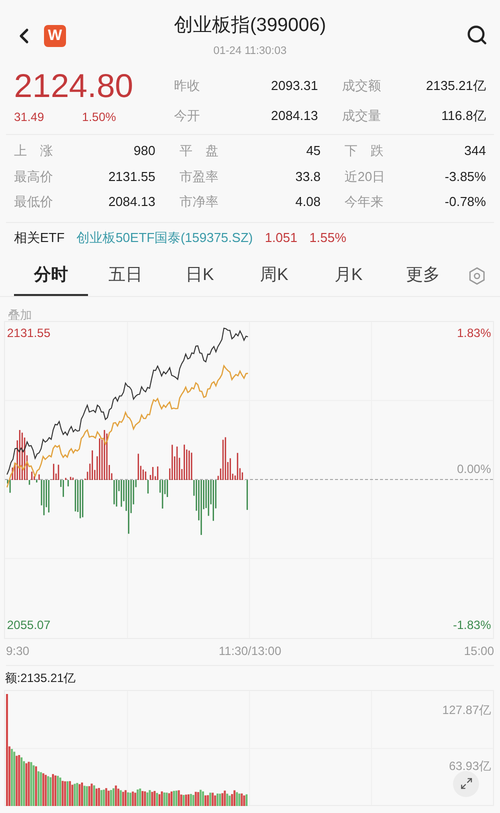  Describe the element at coordinates (327, 237) in the screenshot. I see `etf-change: 1.55%` at that location.